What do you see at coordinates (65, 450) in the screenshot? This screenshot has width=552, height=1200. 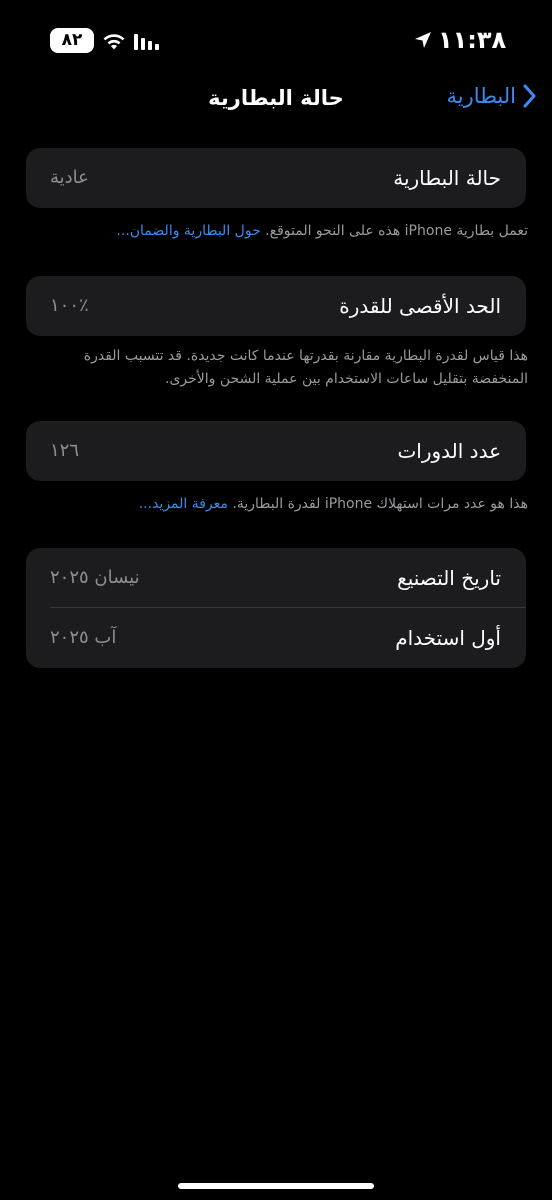 I see `cycle-count-value: ١٢٦` at bounding box center [65, 450].